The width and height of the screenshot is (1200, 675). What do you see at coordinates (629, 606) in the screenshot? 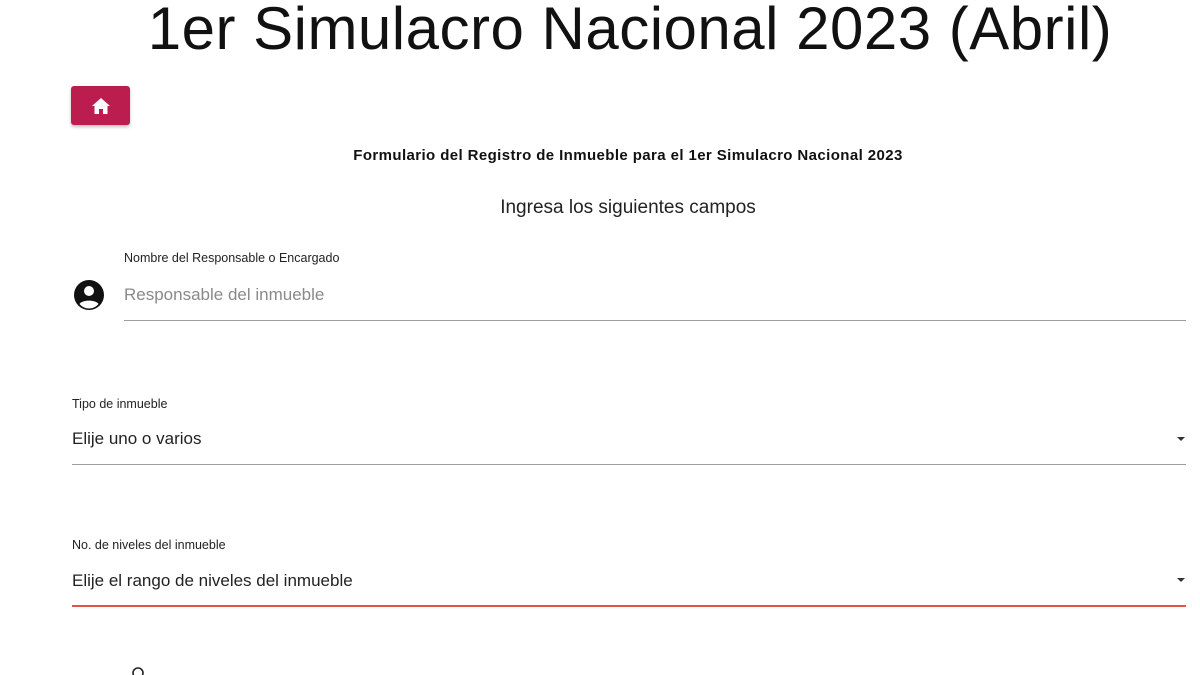
I see `niveles-underline` at bounding box center [629, 606].